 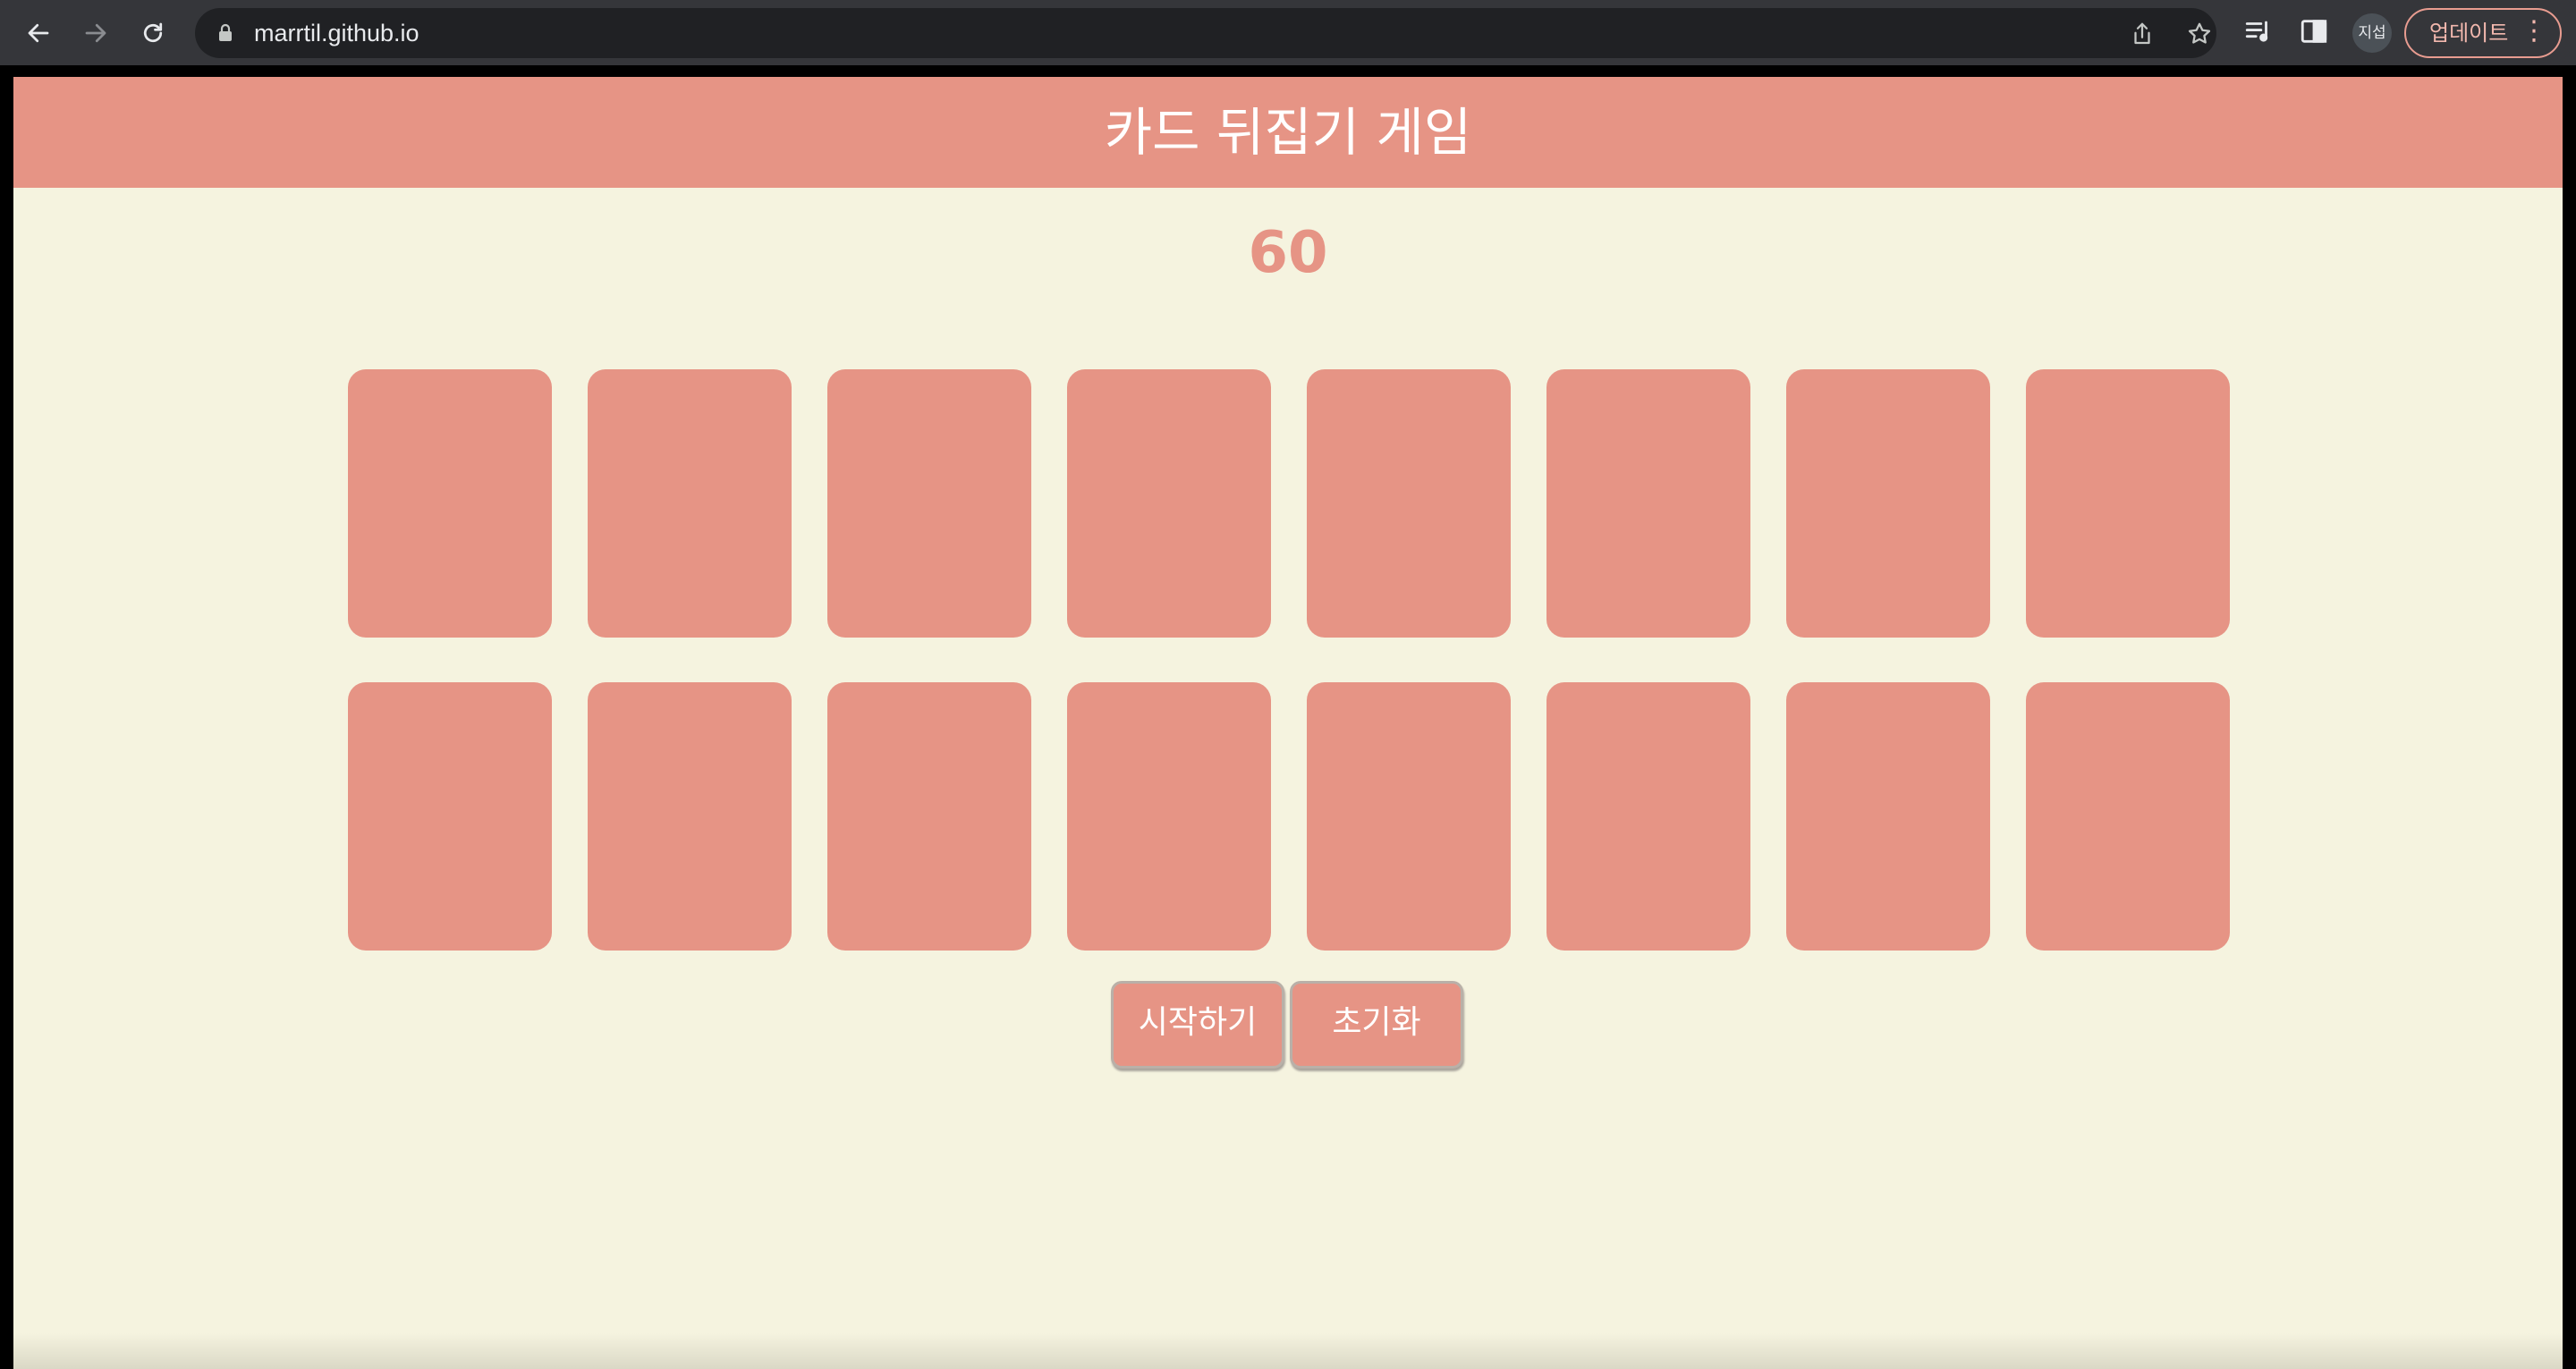 What do you see at coordinates (1888, 817) in the screenshot?
I see `card-r2-c7` at bounding box center [1888, 817].